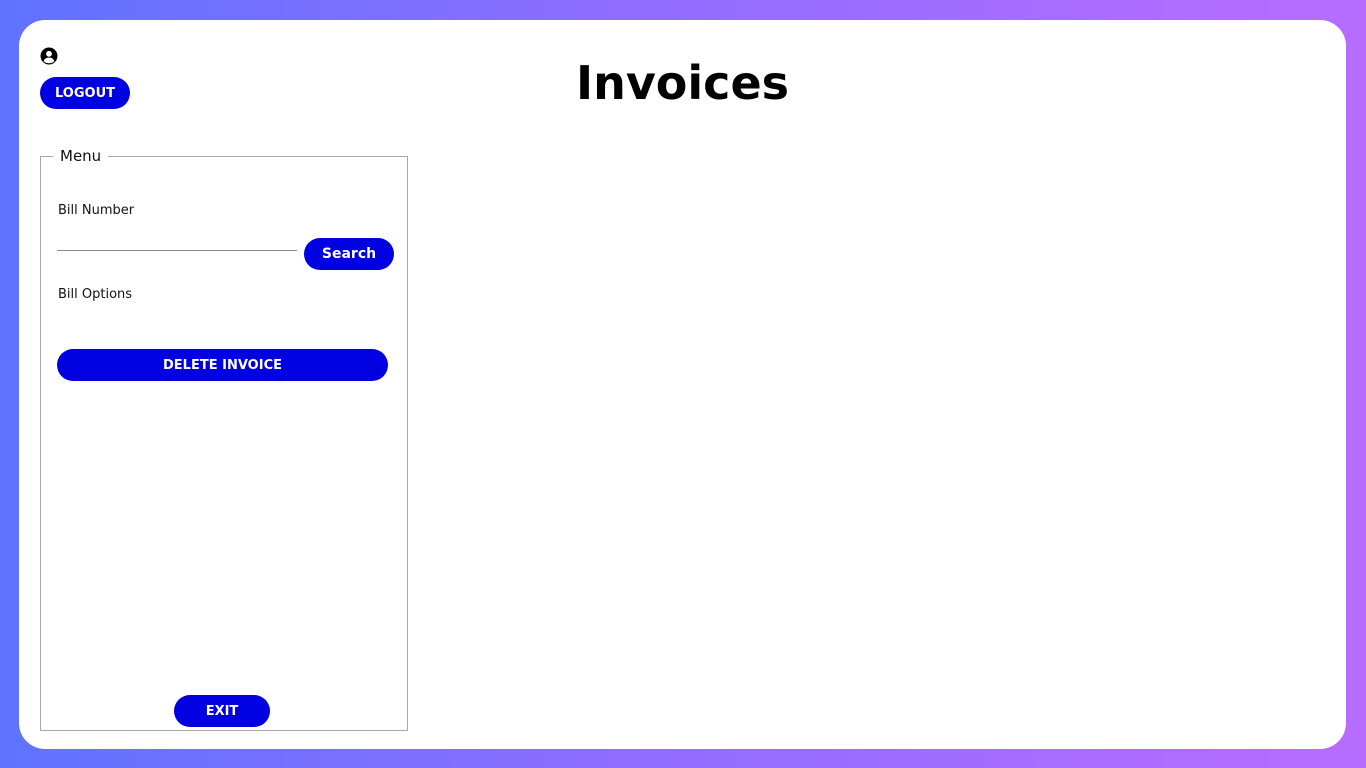 This screenshot has width=1366, height=768. Describe the element at coordinates (81, 156) in the screenshot. I see `menu-legend: Menu` at that location.